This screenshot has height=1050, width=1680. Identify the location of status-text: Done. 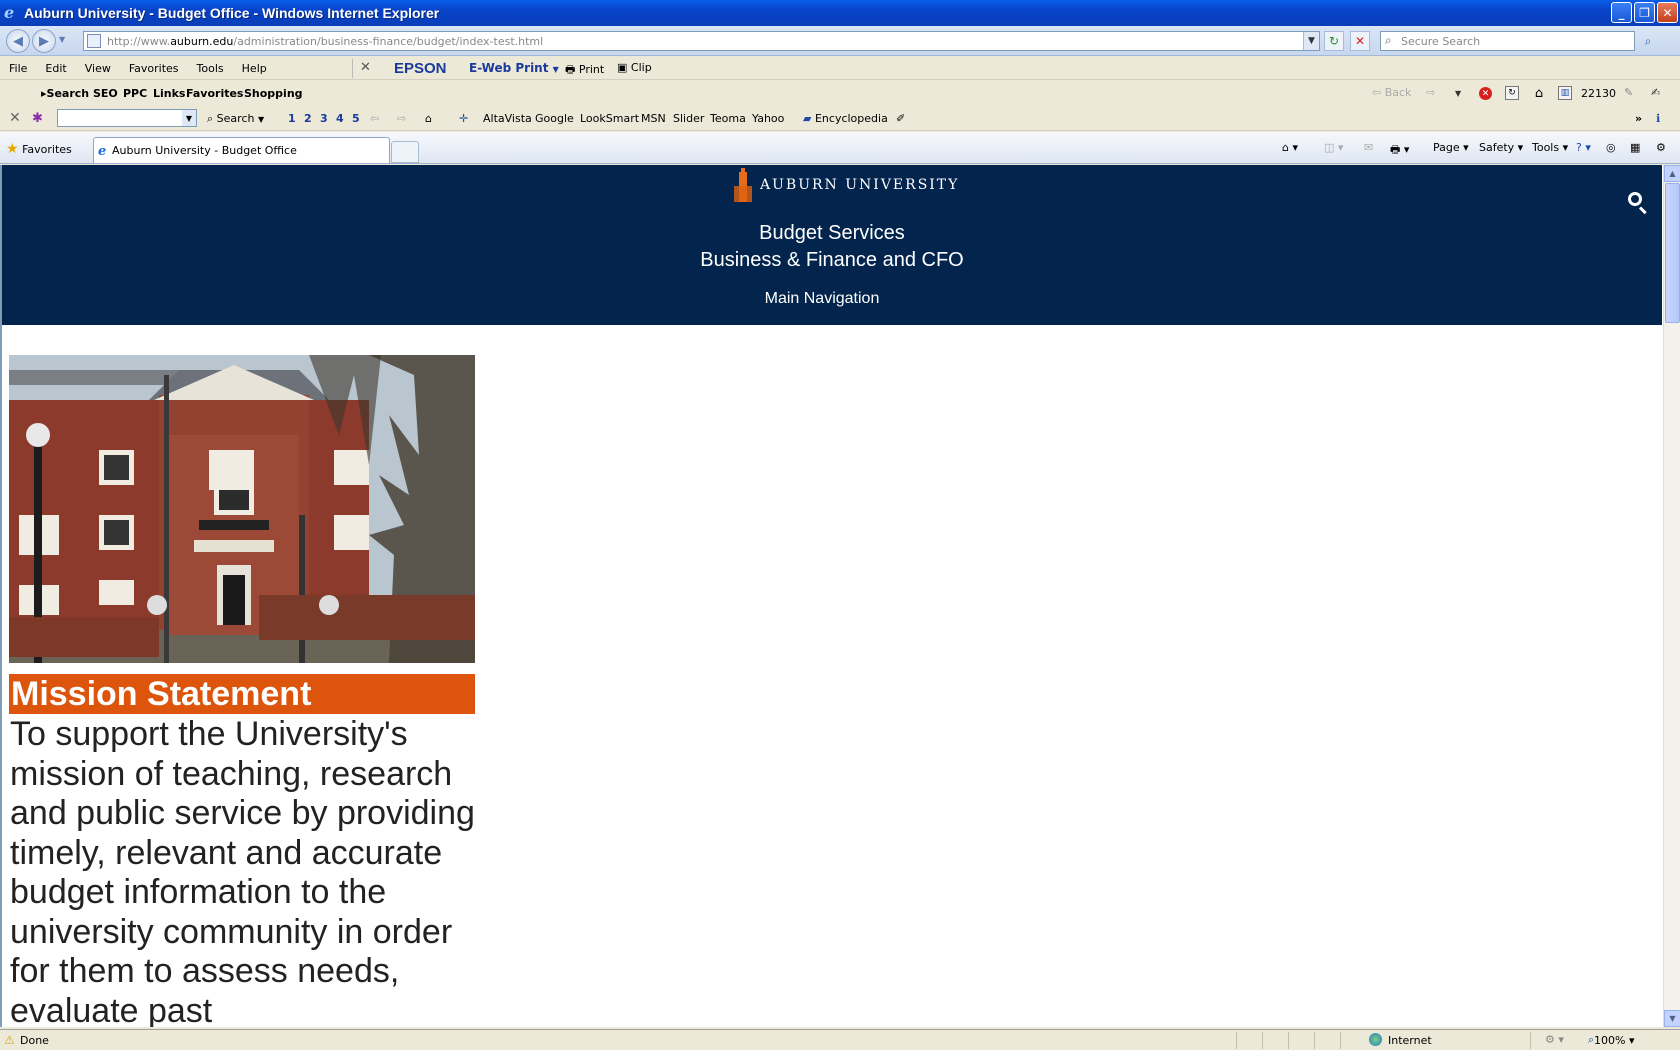
(34, 1040).